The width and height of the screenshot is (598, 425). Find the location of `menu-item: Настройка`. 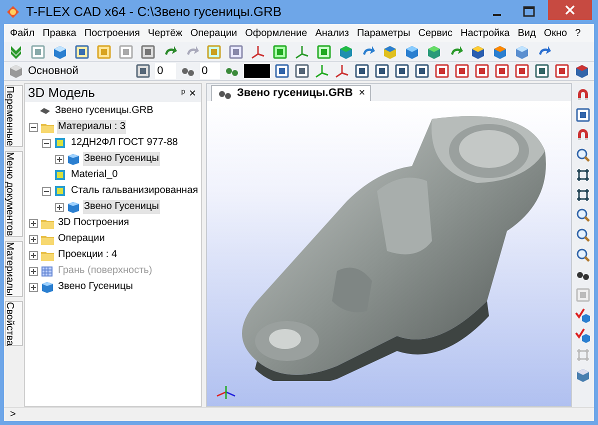

menu-item: Настройка is located at coordinates (485, 33).